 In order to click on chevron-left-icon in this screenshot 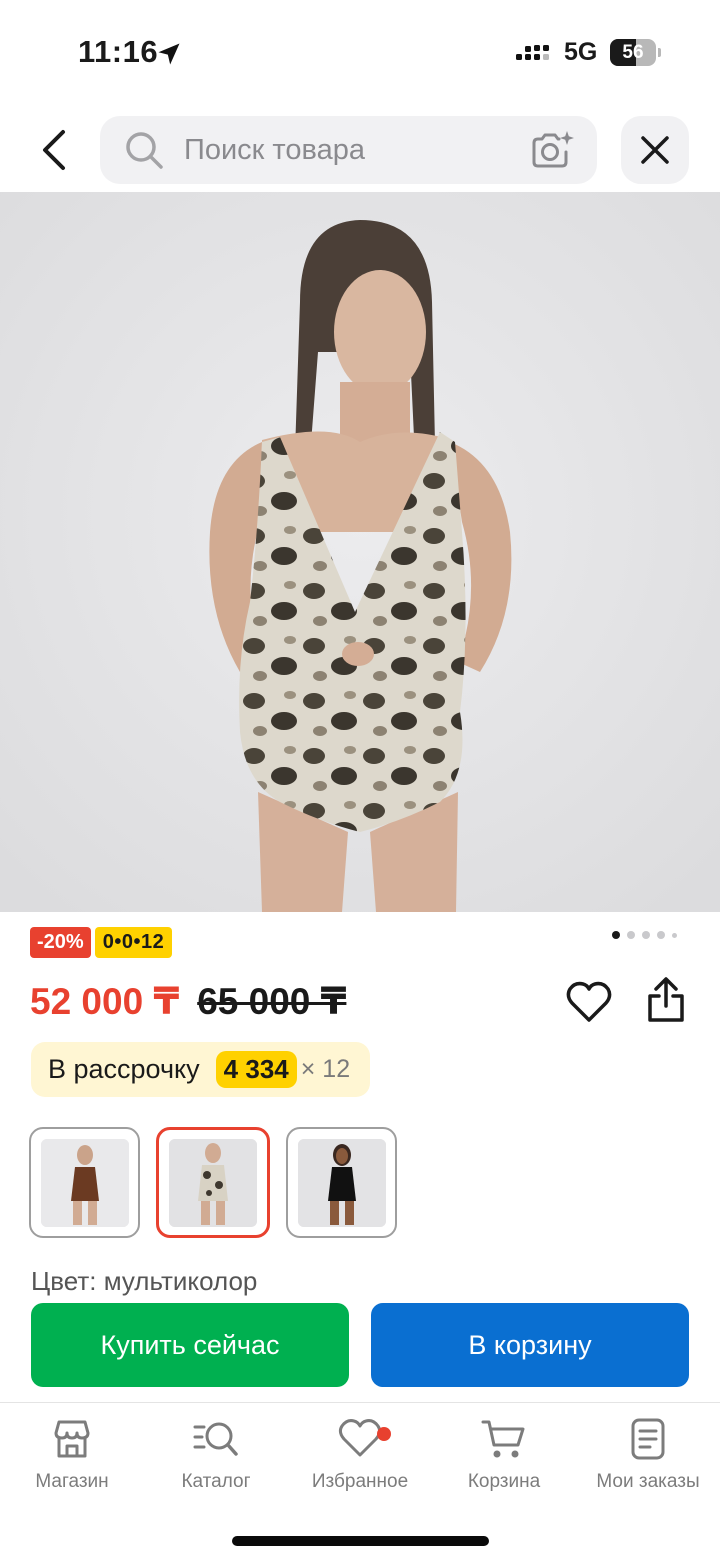, I will do `click(54, 150)`.